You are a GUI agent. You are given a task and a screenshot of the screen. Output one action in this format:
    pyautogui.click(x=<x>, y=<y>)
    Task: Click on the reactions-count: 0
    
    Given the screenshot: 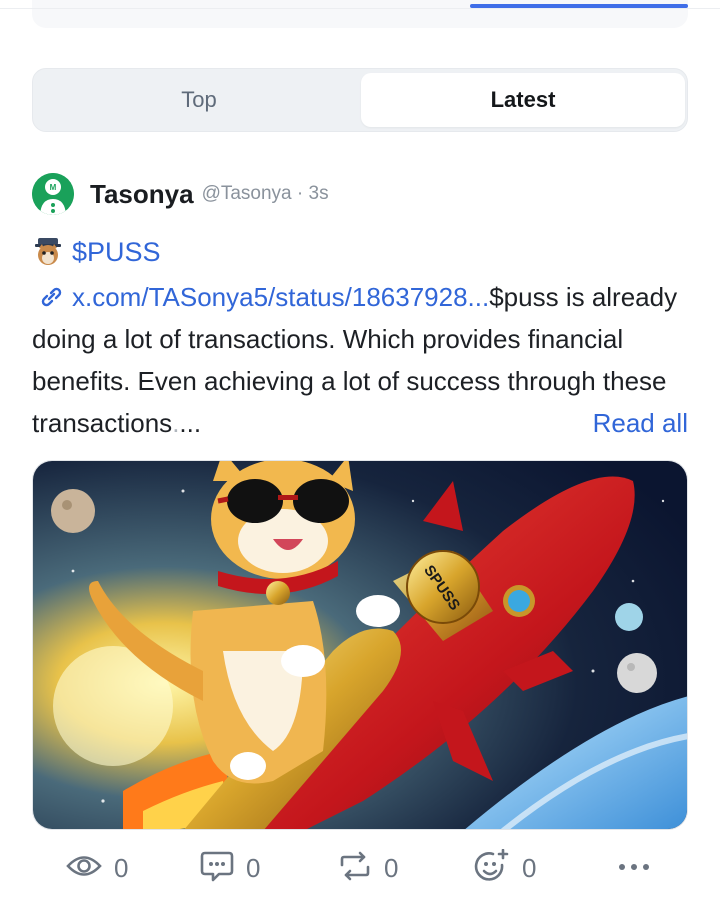 What is the action you would take?
    pyautogui.click(x=529, y=867)
    